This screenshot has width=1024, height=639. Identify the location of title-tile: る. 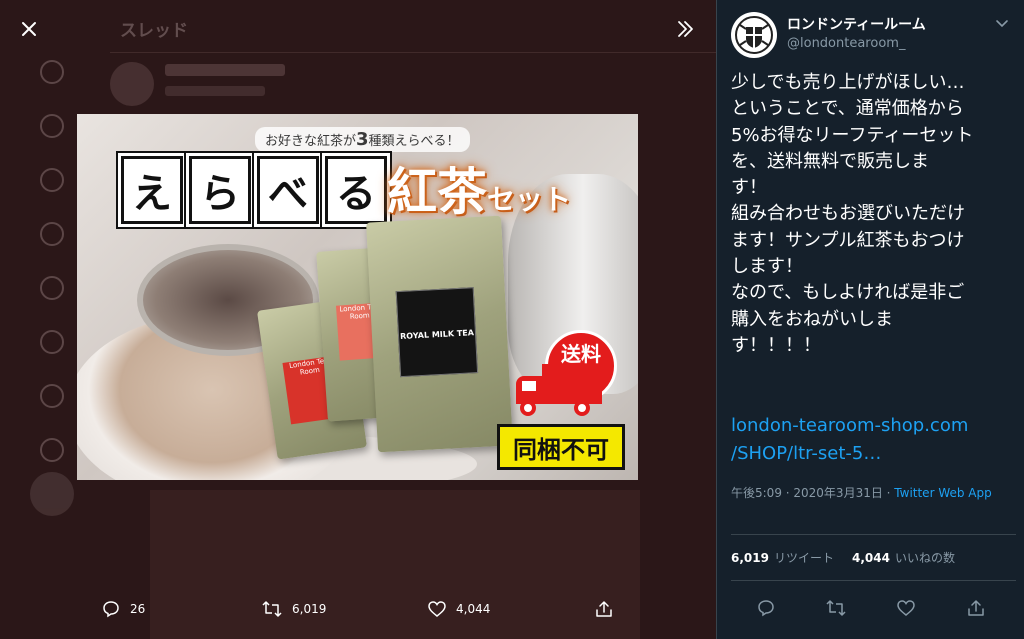
(356, 190).